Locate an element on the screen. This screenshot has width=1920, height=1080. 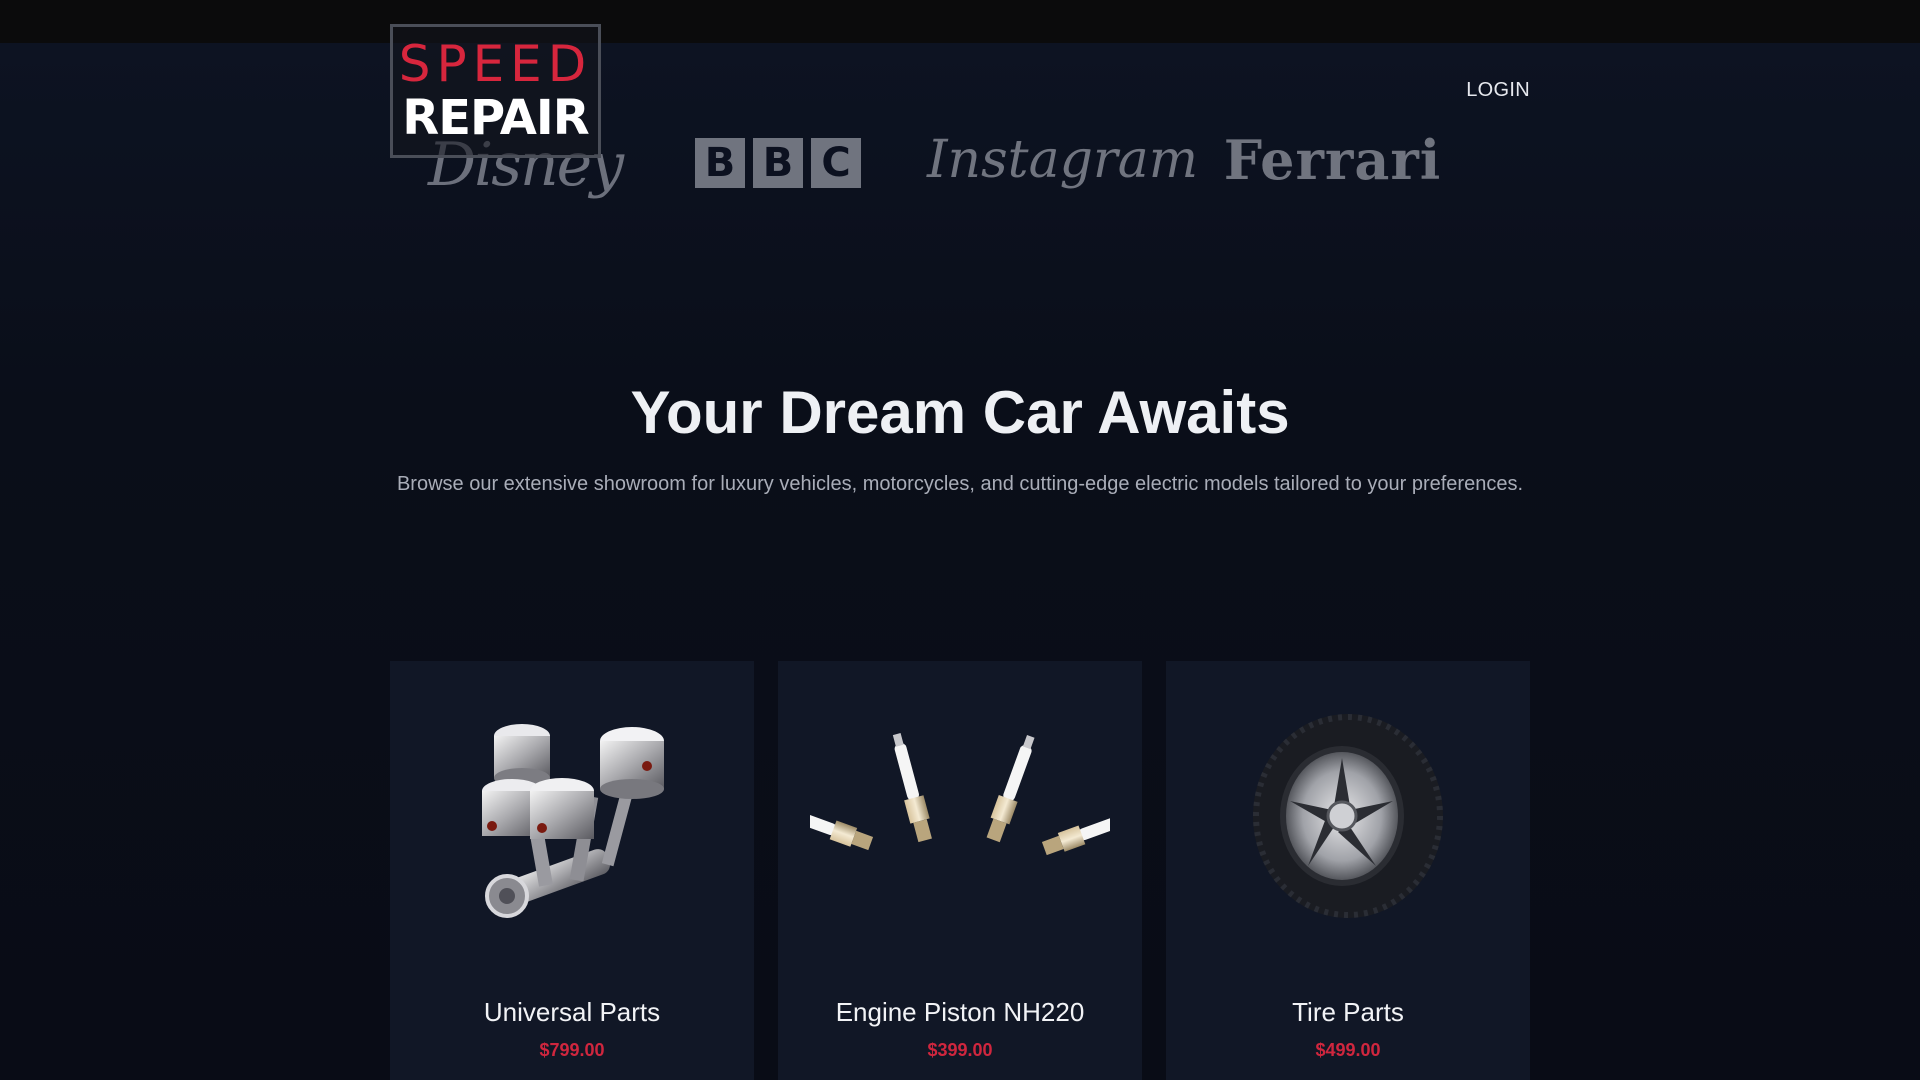
site-logo: SPEED REPAIR is located at coordinates (495, 91).